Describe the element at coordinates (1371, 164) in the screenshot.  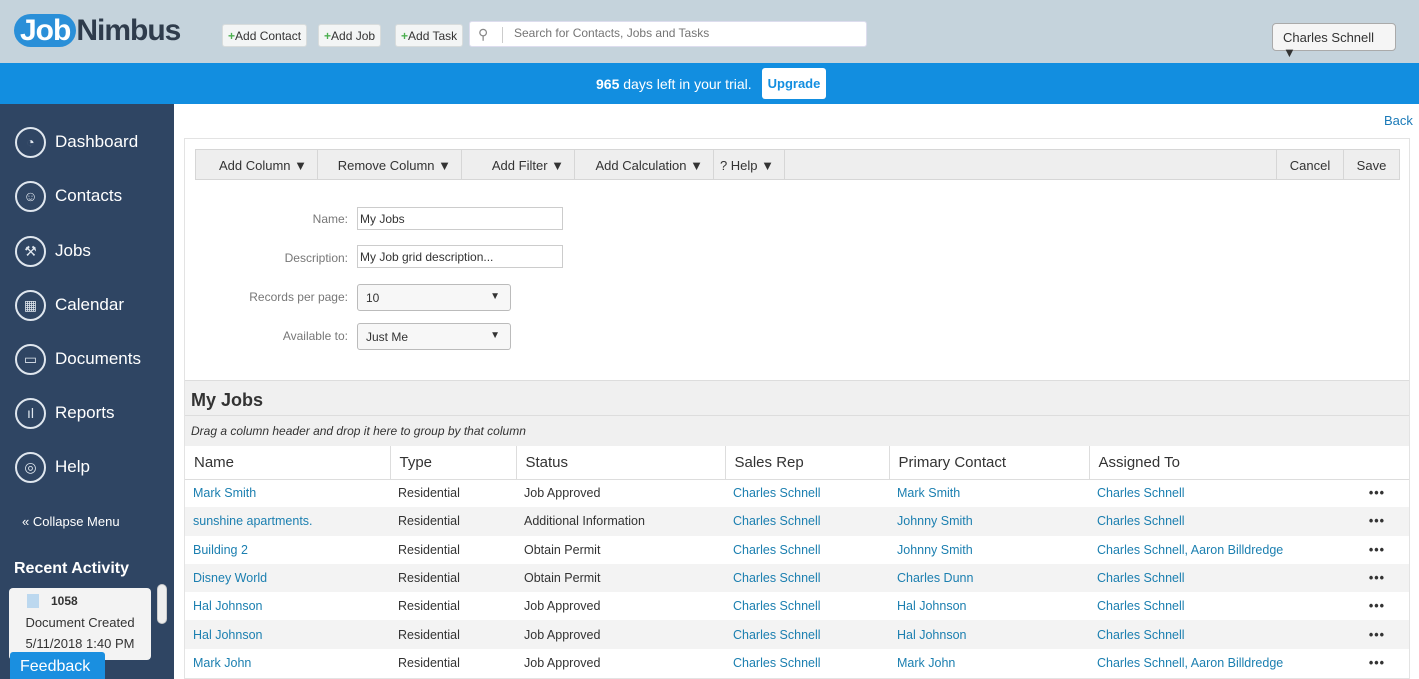
I see `save-button: Save` at that location.